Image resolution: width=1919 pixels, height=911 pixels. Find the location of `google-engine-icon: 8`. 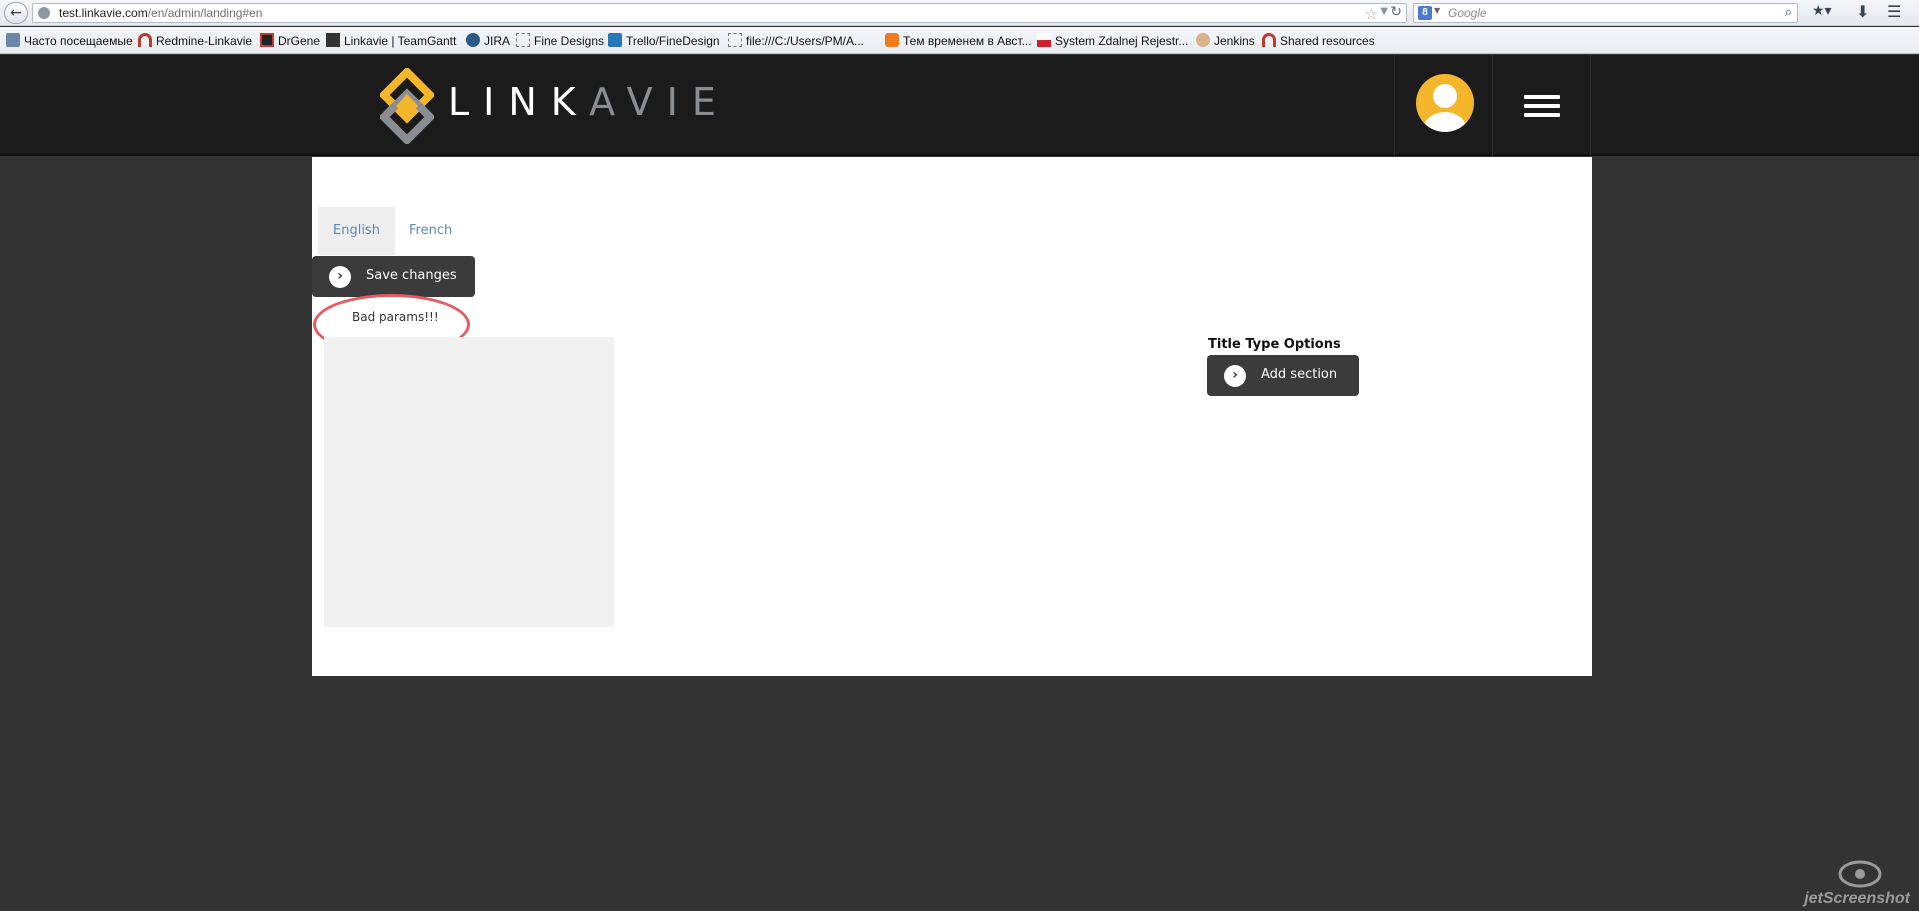

google-engine-icon: 8 is located at coordinates (1425, 13).